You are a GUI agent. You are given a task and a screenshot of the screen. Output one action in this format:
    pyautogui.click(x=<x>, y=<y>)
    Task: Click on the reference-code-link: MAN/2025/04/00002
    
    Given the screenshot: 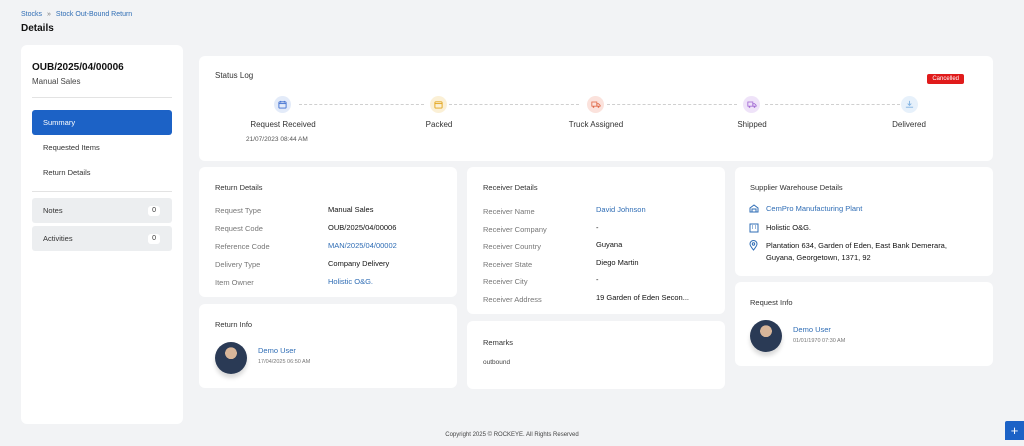 What is the action you would take?
    pyautogui.click(x=362, y=245)
    